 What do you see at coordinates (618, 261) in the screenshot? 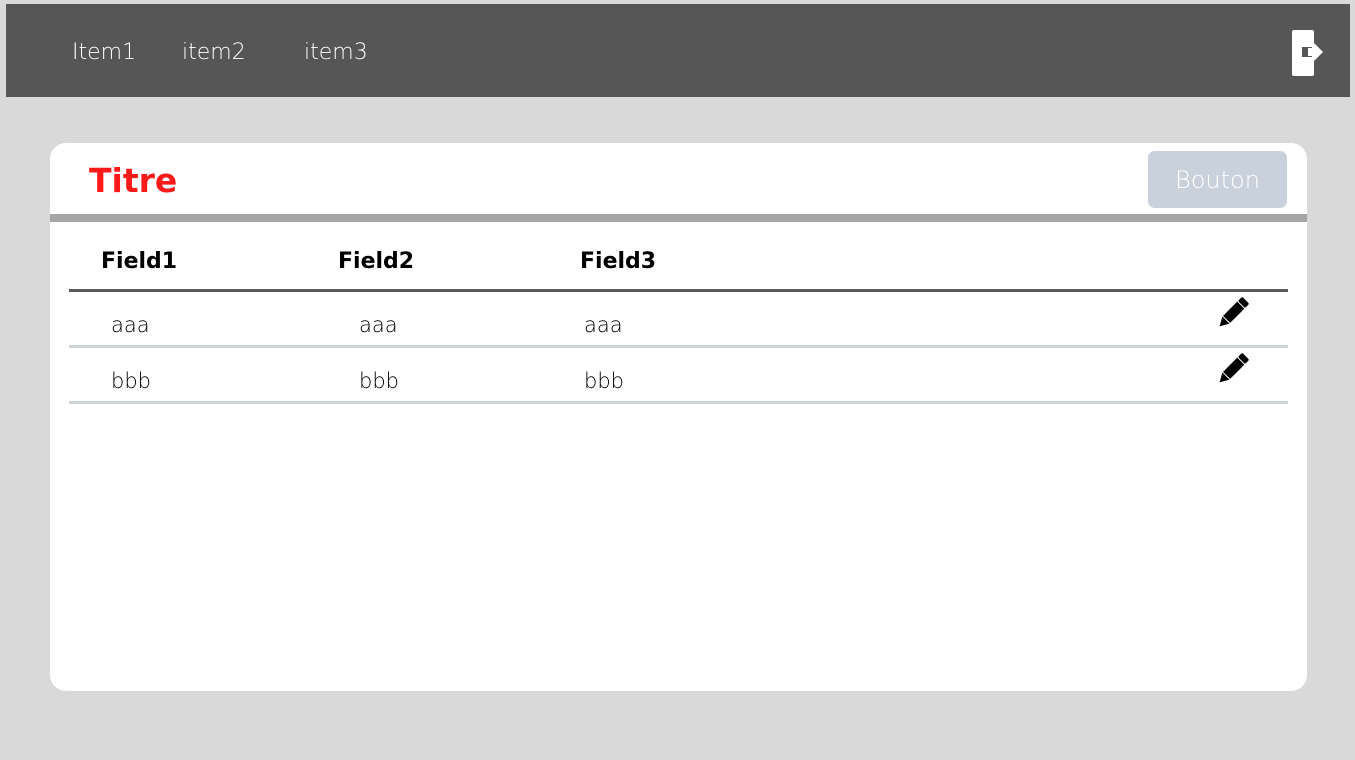
I see `column-header-field3: Field3` at bounding box center [618, 261].